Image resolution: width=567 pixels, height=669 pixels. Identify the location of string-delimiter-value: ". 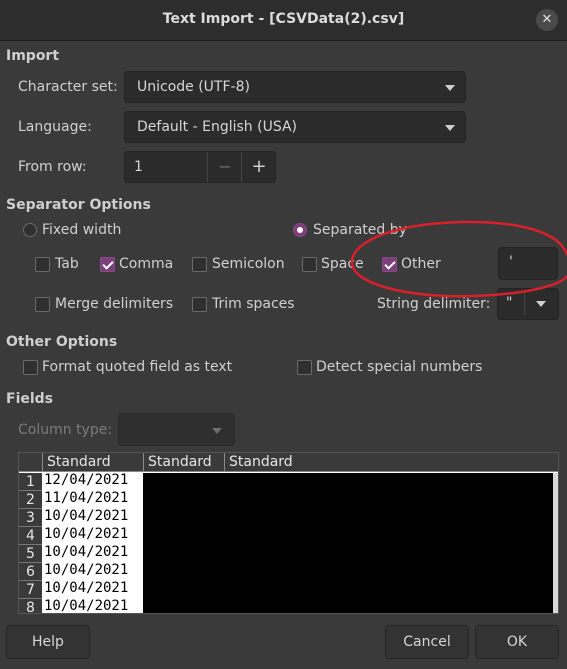
(509, 303).